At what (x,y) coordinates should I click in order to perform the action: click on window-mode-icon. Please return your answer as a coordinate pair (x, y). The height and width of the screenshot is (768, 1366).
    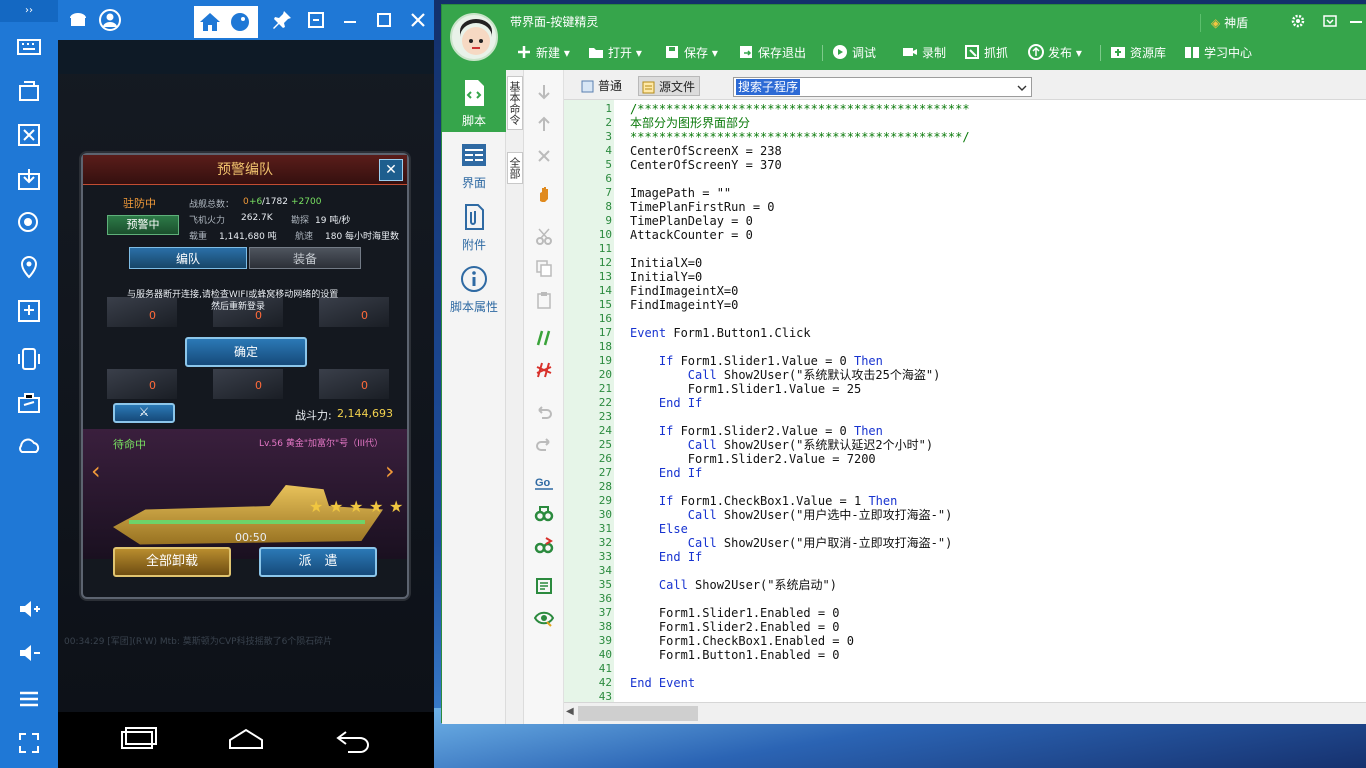
    Looking at the image, I should click on (316, 20).